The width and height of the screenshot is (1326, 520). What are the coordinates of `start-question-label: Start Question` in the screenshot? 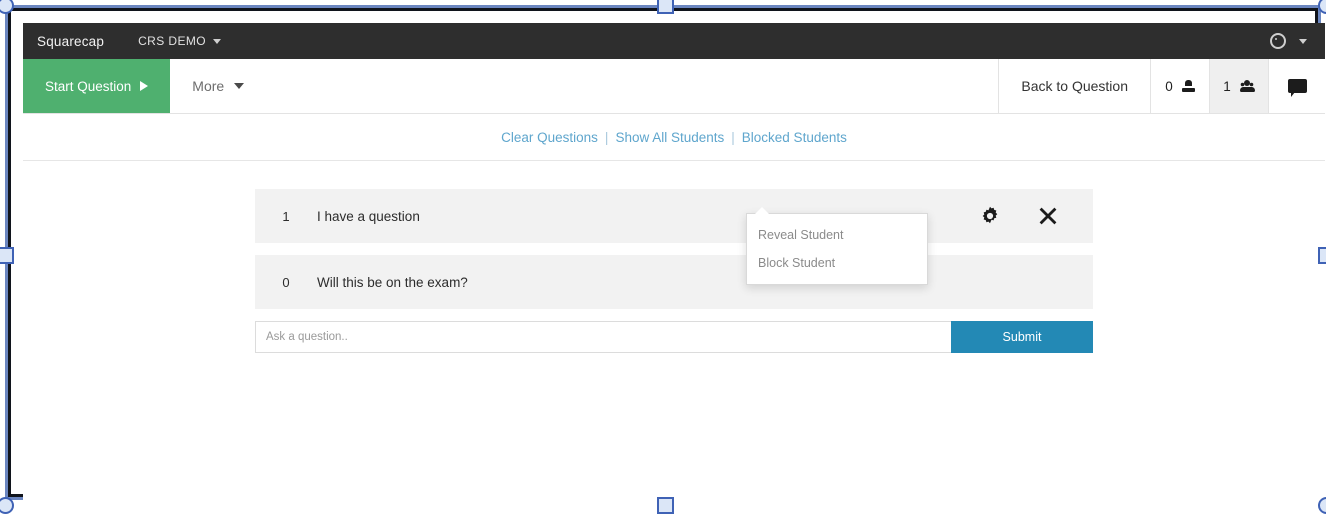 It's located at (88, 86).